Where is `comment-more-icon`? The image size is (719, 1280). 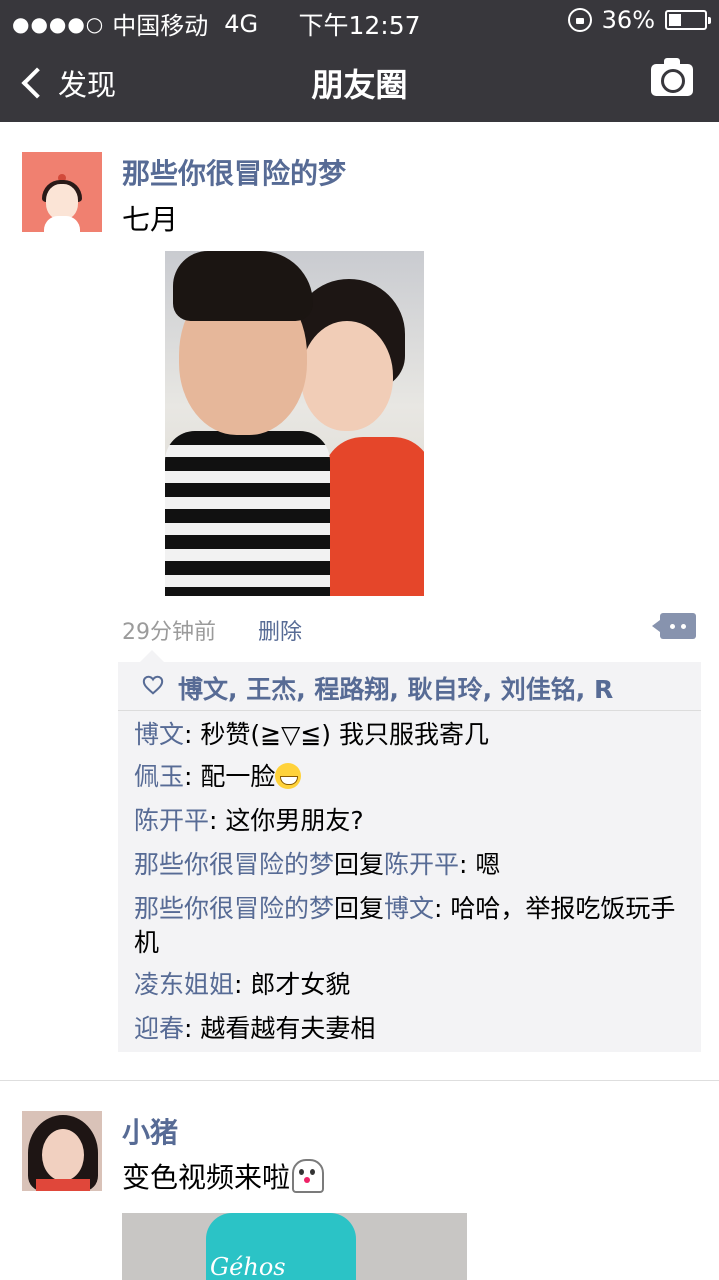 comment-more-icon is located at coordinates (674, 626).